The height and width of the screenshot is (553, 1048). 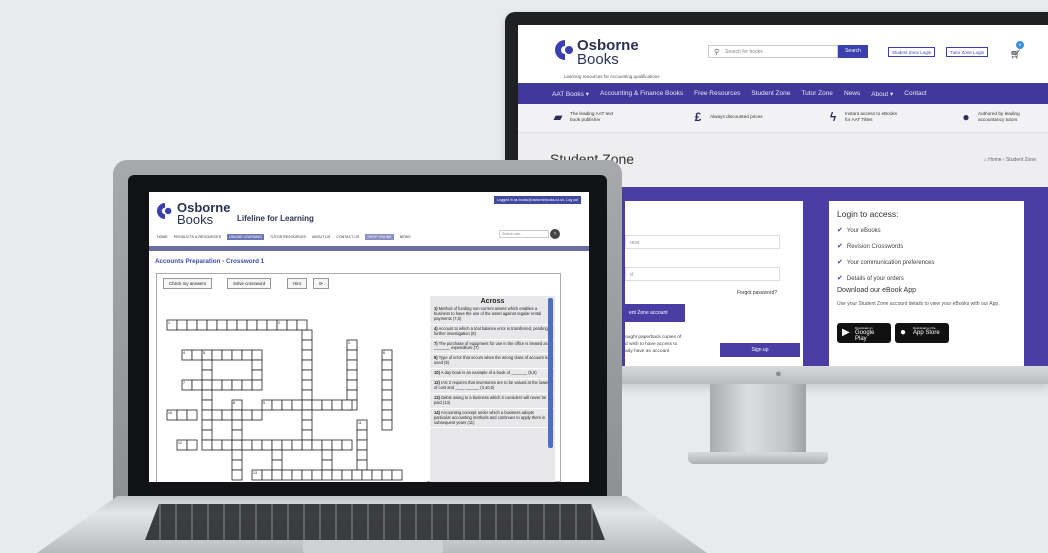 What do you see at coordinates (852, 93) in the screenshot?
I see `nav-news: News` at bounding box center [852, 93].